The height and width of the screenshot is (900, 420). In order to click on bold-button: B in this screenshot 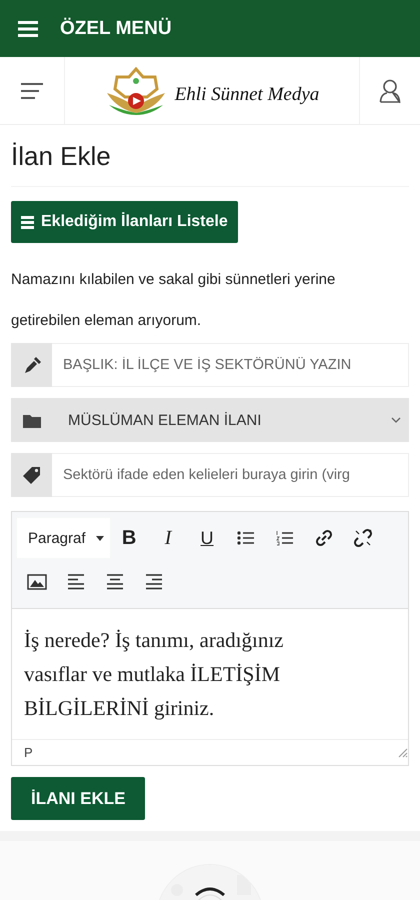, I will do `click(129, 538)`.